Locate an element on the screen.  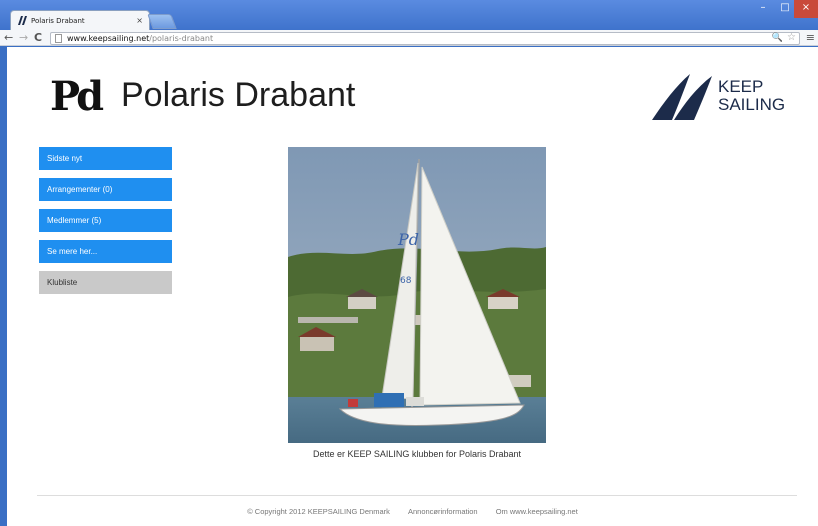
keep-sailing-wordmark: KEEP SAILING is located at coordinates (751, 96).